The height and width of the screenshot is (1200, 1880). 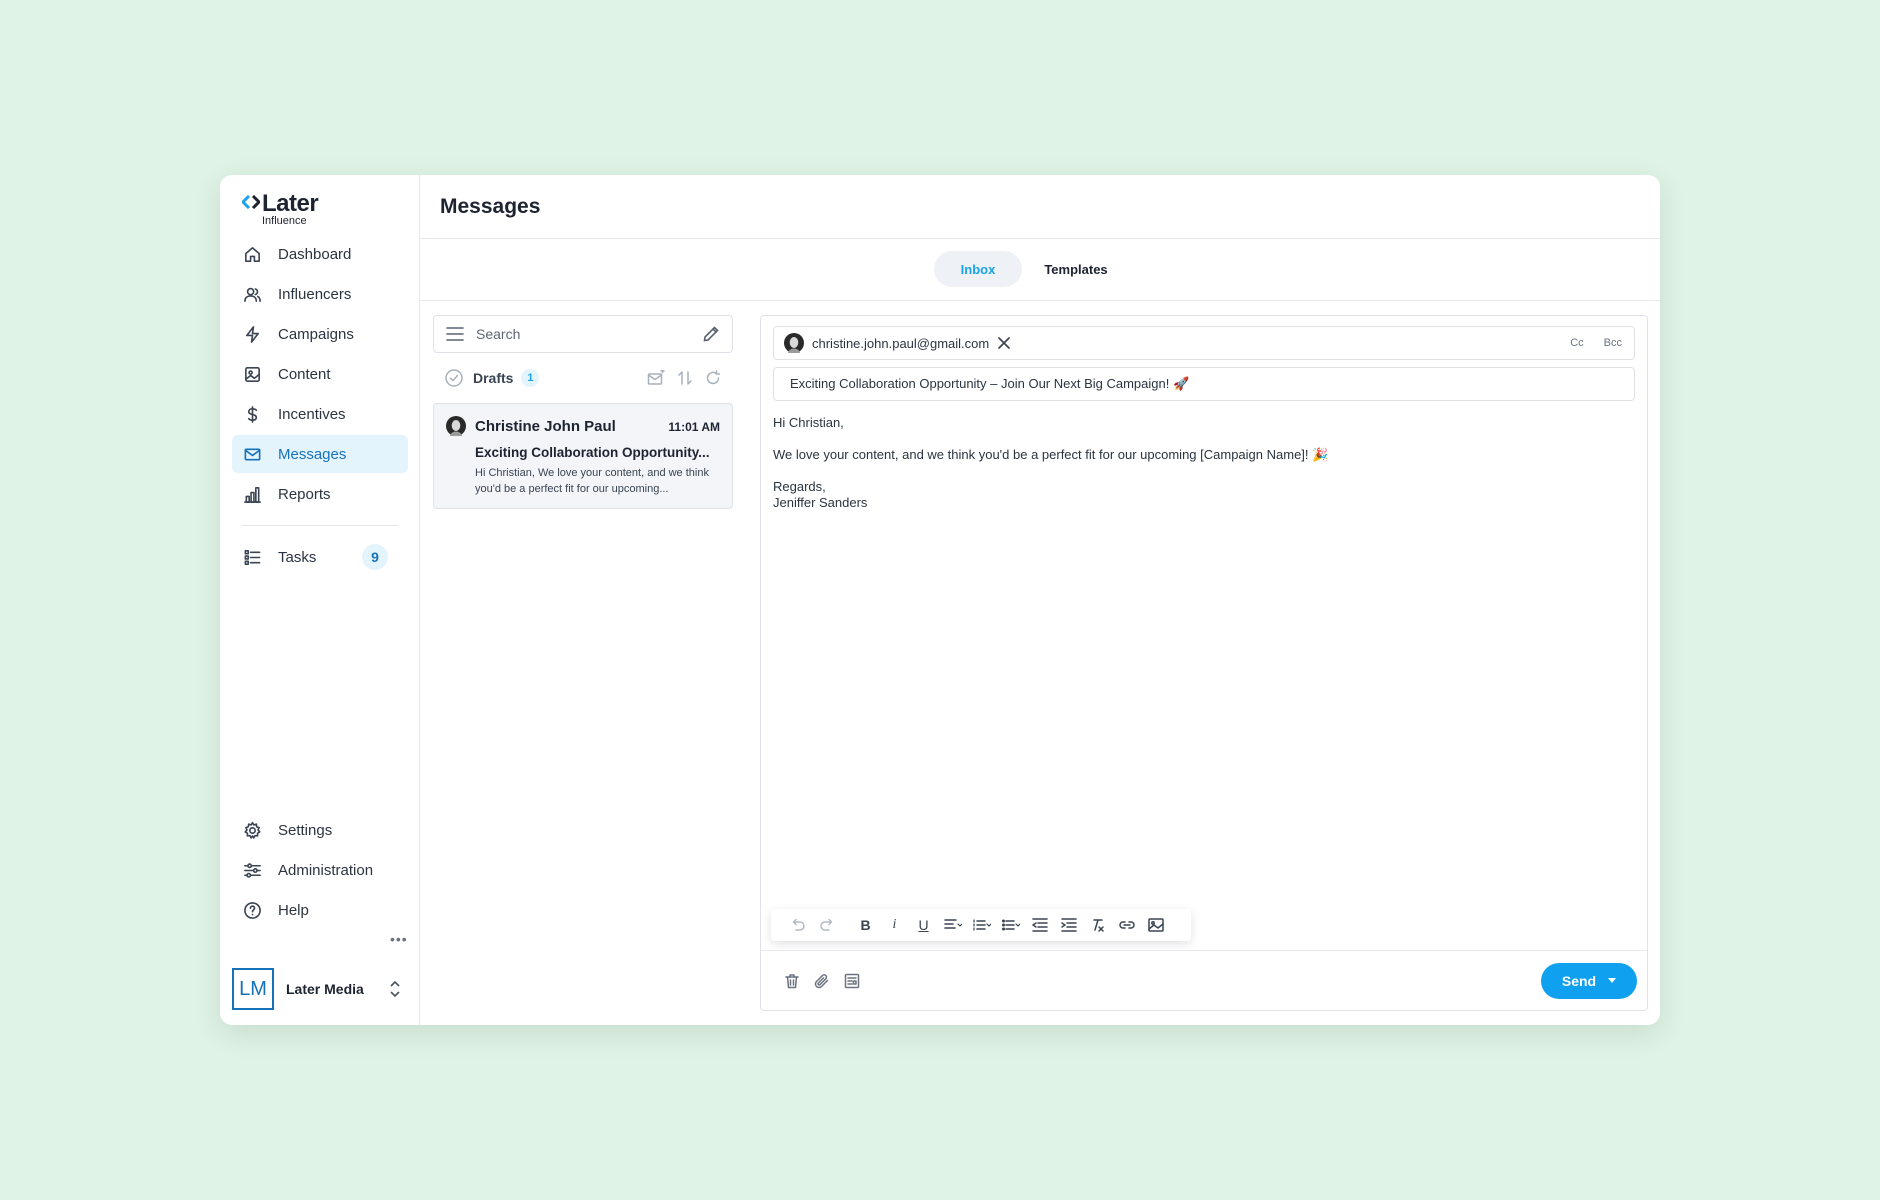 I want to click on sidebar-item-tasks: Tasks 9, so click(x=320, y=557).